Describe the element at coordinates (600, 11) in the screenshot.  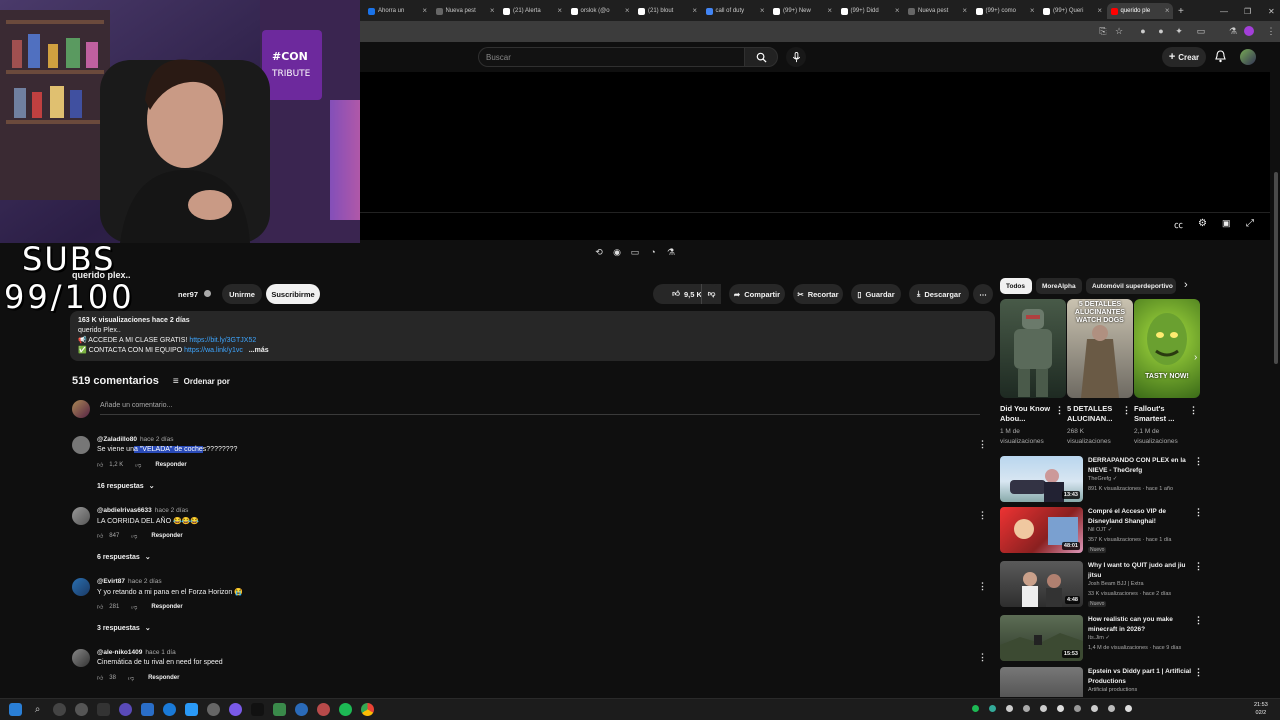
I see `browser-tab: orslok (@o ×` at that location.